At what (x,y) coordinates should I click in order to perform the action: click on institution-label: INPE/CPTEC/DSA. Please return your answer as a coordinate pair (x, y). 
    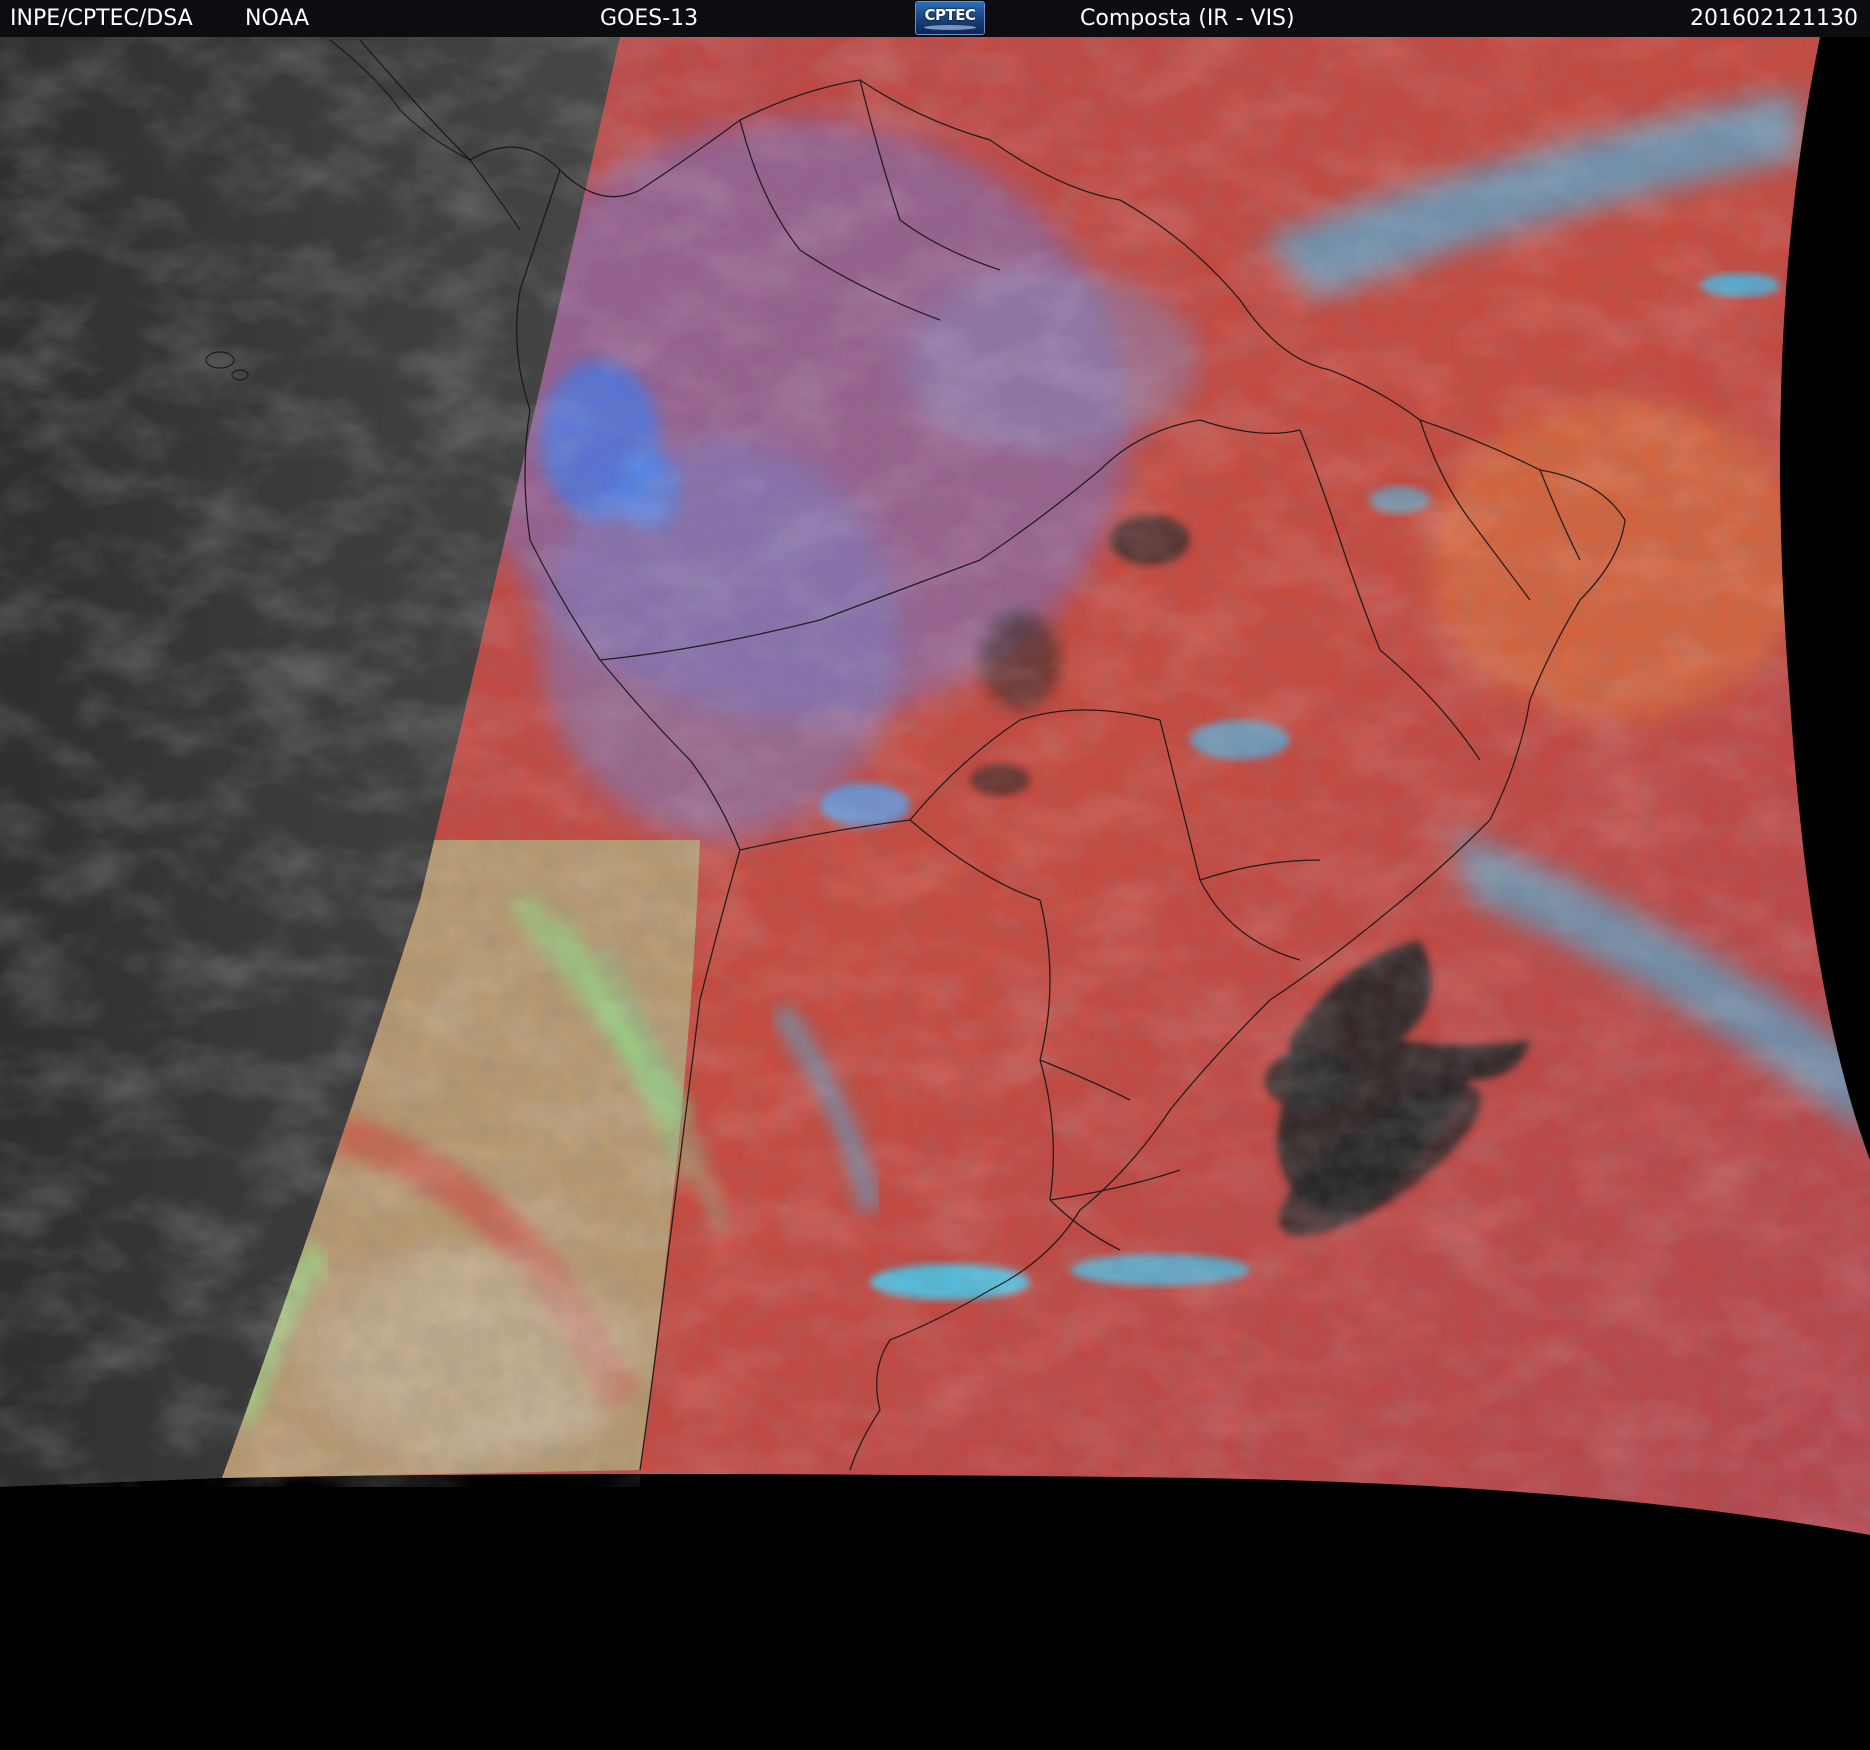
    Looking at the image, I should click on (101, 18).